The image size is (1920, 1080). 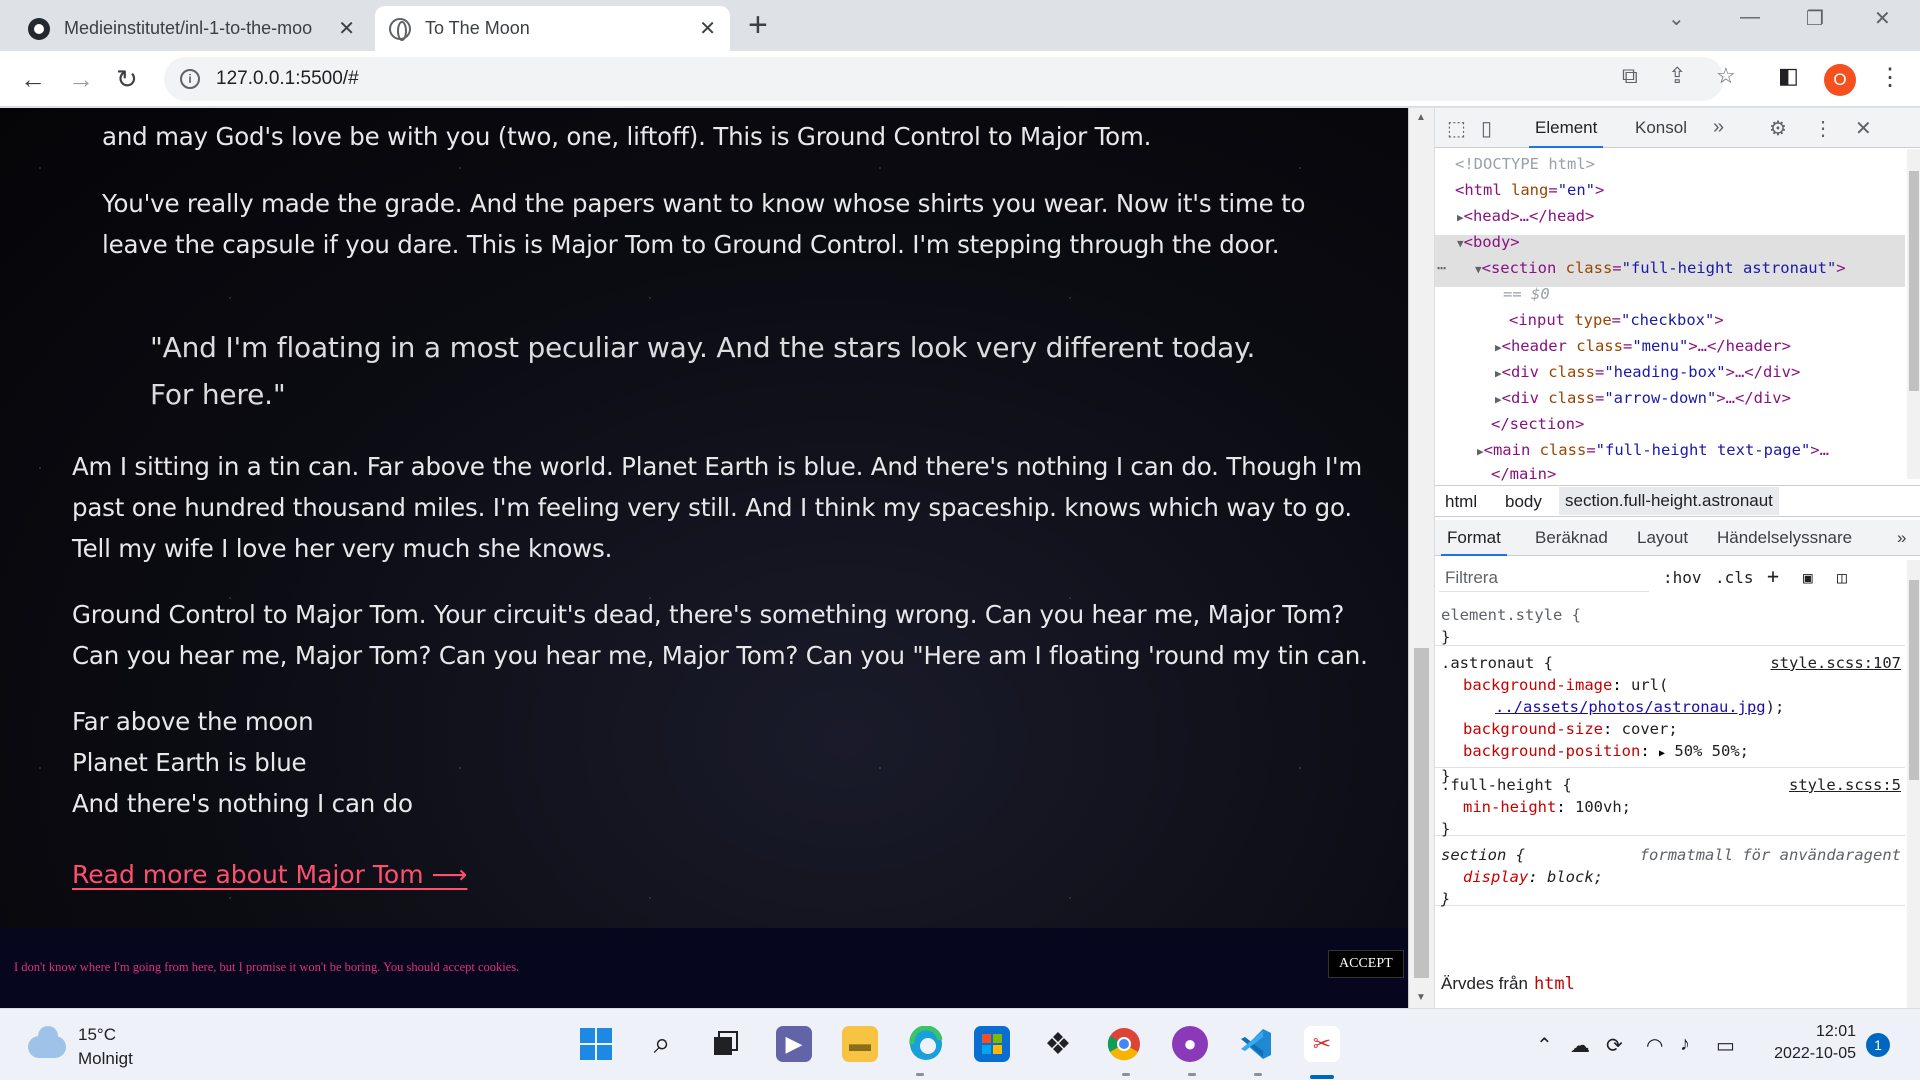 I want to click on reload-icon: ↻, so click(x=127, y=79).